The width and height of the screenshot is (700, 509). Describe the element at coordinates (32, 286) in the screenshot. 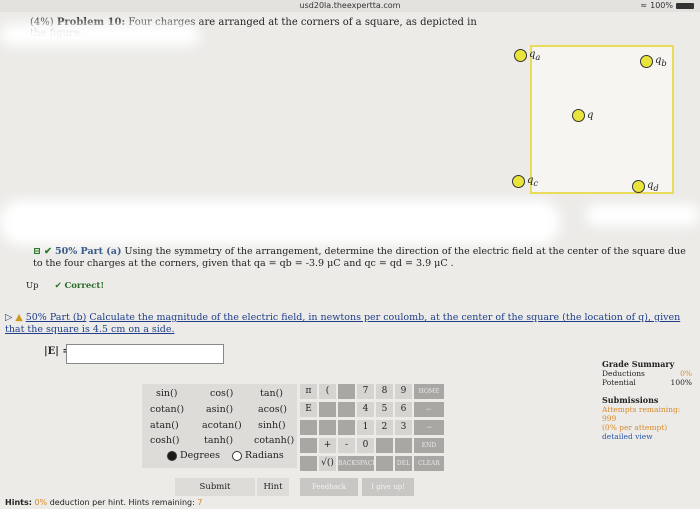

I see `up-label: Up` at that location.